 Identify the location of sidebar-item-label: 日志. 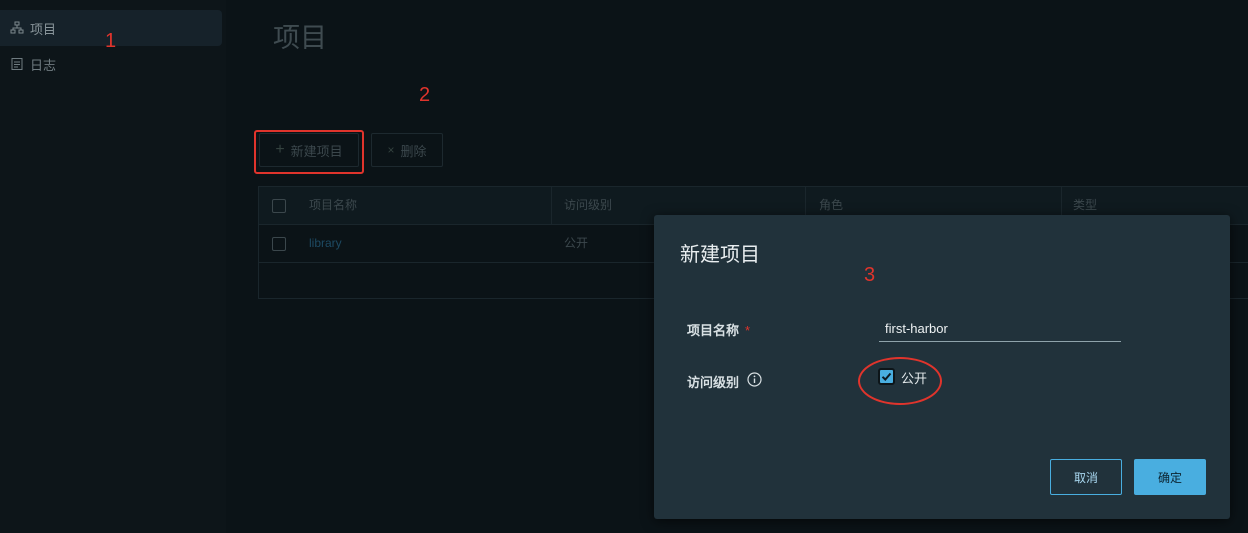
(43, 65).